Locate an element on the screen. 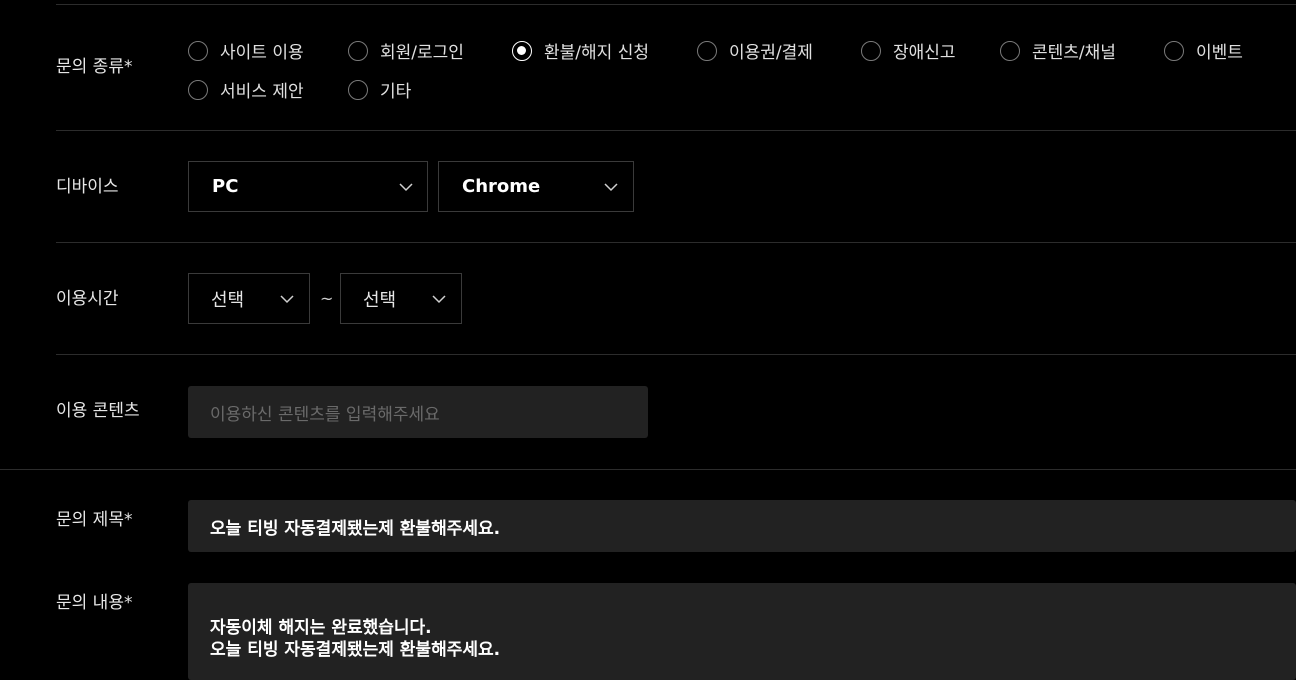 This screenshot has height=680, width=1296. radio-checked-icon is located at coordinates (522, 50).